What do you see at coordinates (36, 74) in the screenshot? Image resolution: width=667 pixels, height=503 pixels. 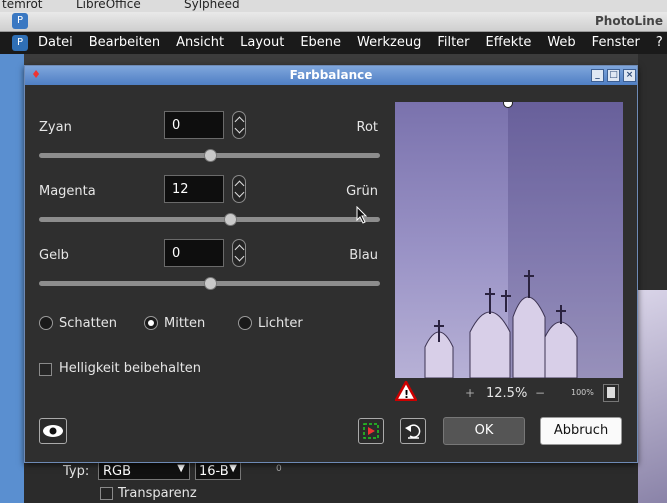 I see `dialog-app-icon: ♦` at bounding box center [36, 74].